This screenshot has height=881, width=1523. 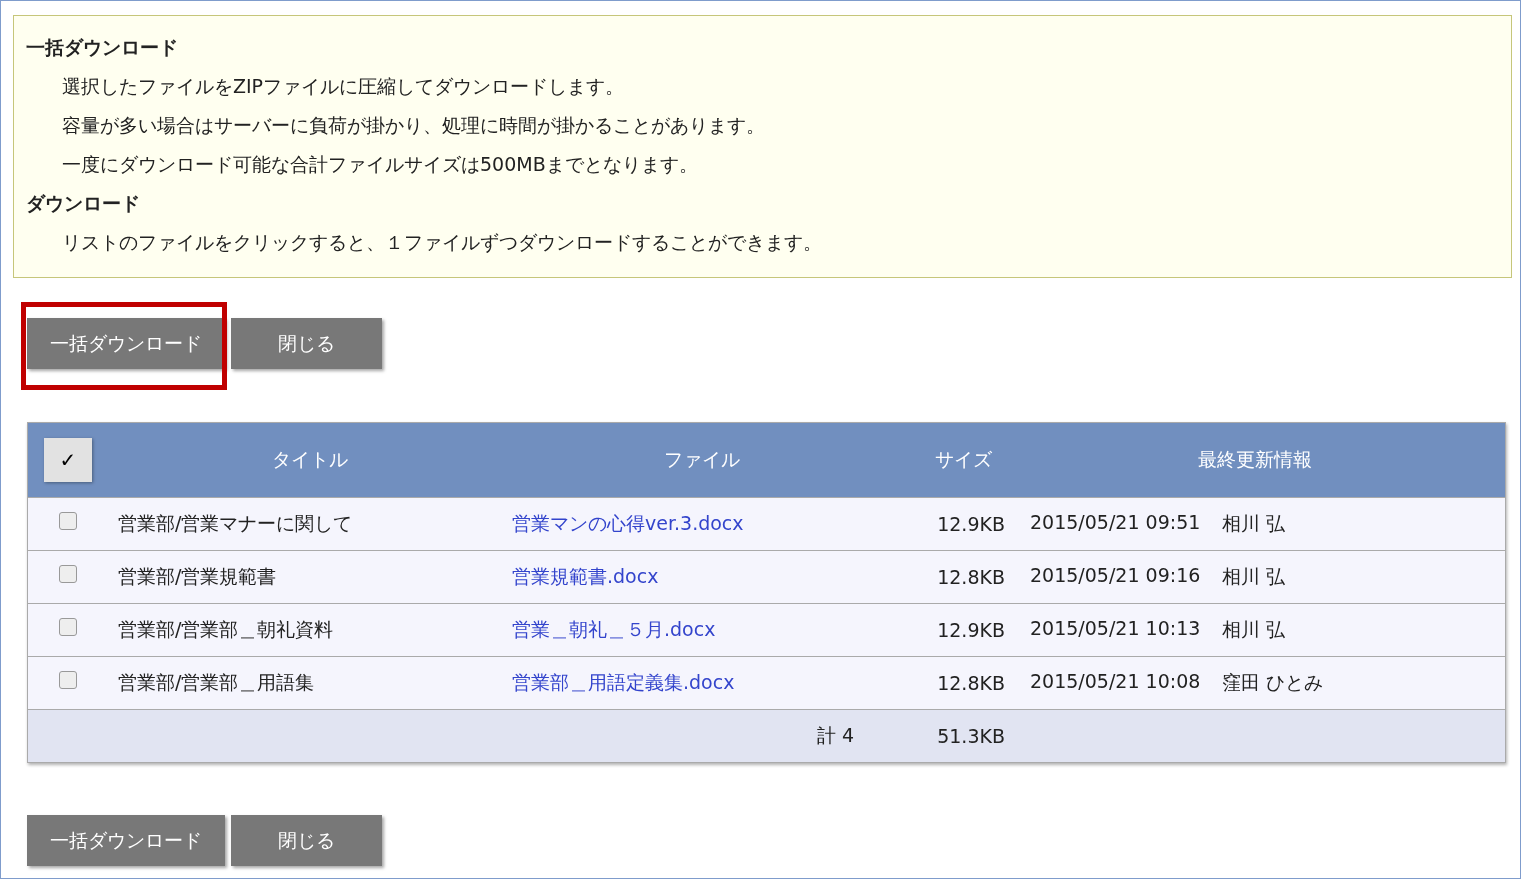 What do you see at coordinates (585, 576) in the screenshot?
I see `file-link: 営業規範書.docx` at bounding box center [585, 576].